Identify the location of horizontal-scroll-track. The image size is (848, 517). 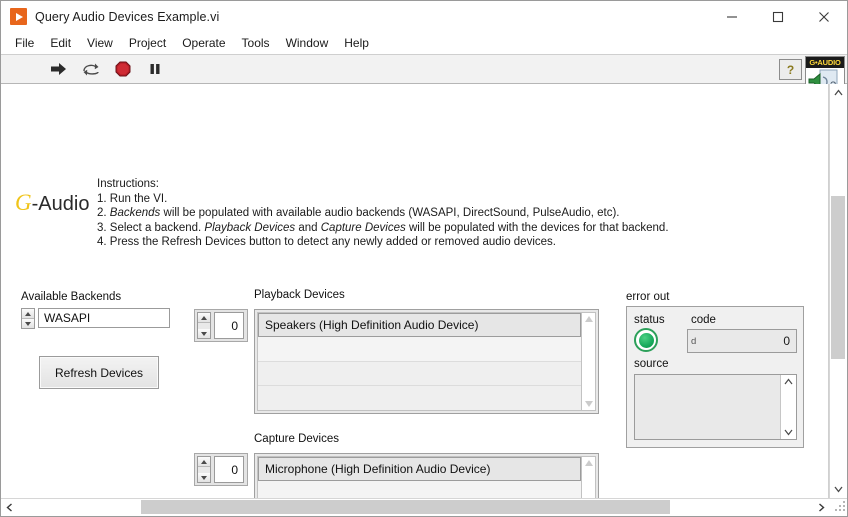
(415, 507).